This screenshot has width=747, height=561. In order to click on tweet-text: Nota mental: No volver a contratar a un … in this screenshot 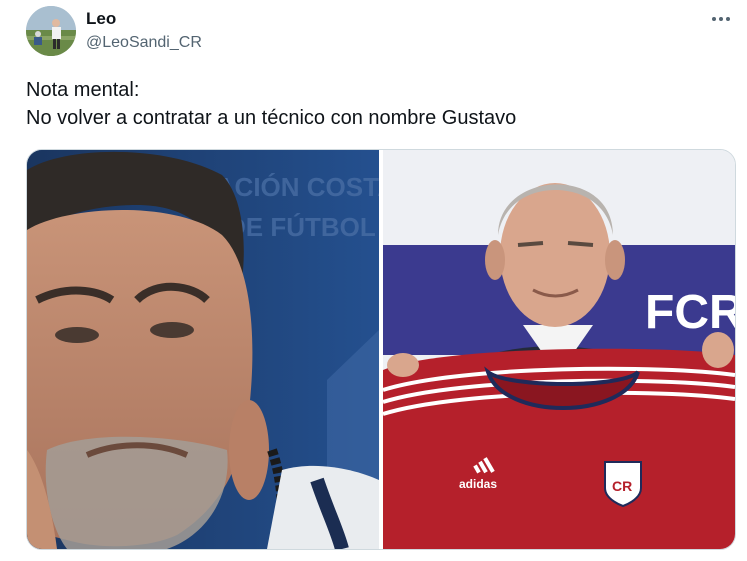, I will do `click(376, 104)`.